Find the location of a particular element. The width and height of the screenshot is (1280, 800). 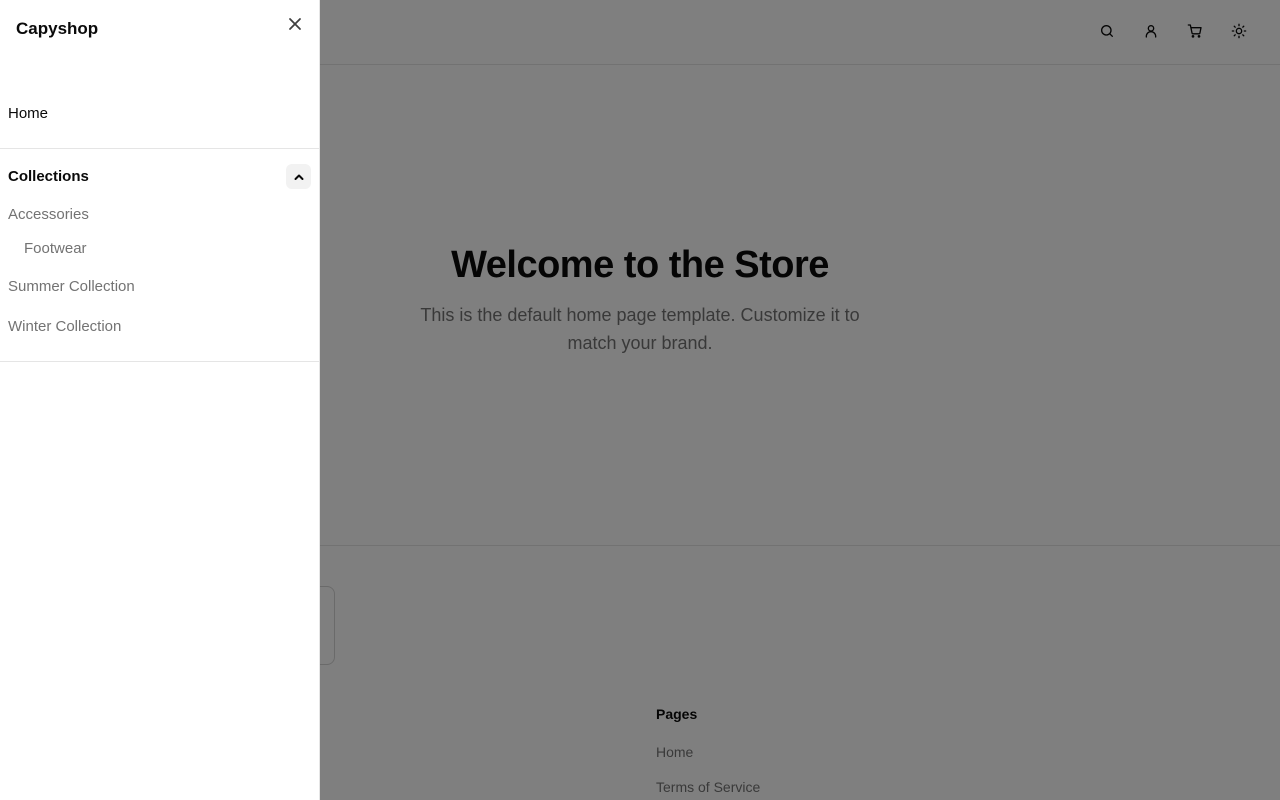

collection-link-accessories: Accessories is located at coordinates (48, 214).